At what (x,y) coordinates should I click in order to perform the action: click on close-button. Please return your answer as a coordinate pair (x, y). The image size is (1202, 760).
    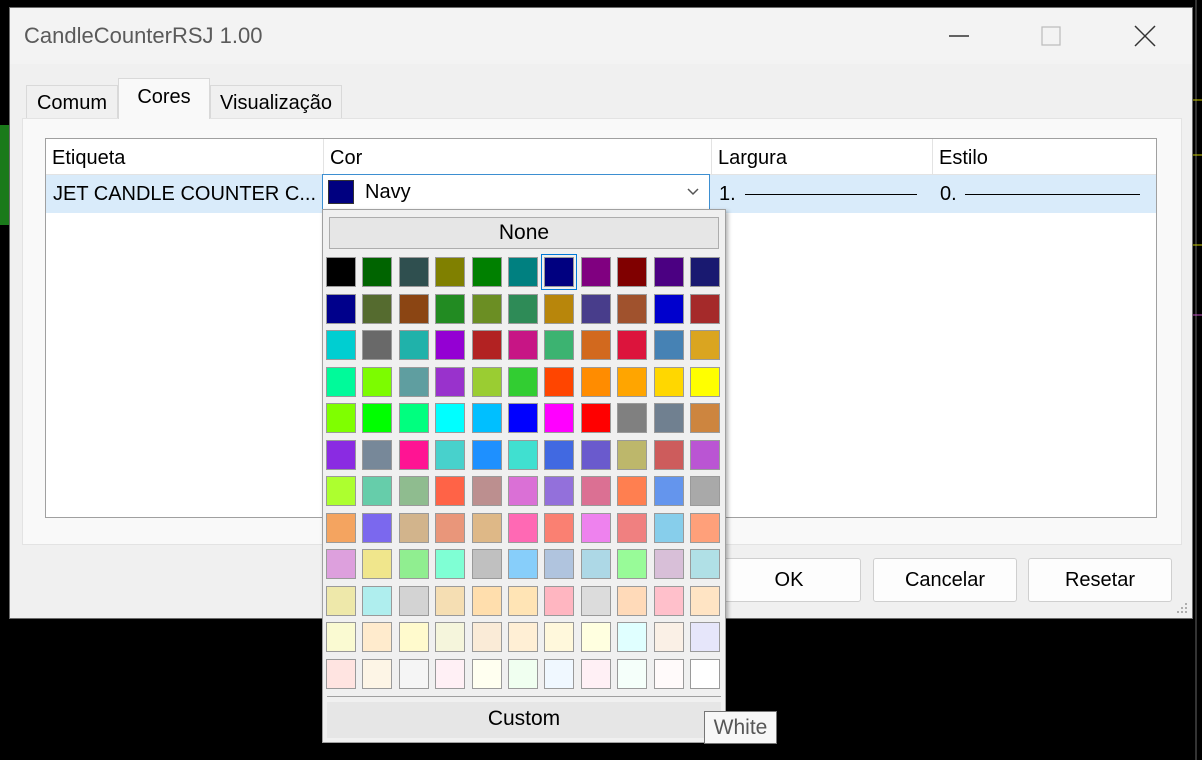
    Looking at the image, I should click on (1145, 36).